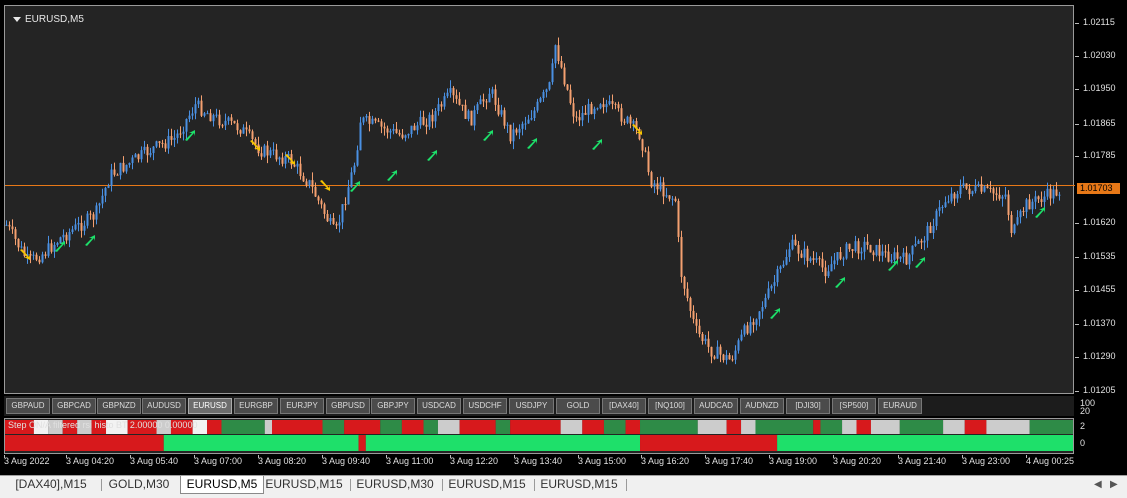 This screenshot has width=1127, height=498. Describe the element at coordinates (808, 406) in the screenshot. I see `symbol-button-dji30: [DJI30]` at that location.